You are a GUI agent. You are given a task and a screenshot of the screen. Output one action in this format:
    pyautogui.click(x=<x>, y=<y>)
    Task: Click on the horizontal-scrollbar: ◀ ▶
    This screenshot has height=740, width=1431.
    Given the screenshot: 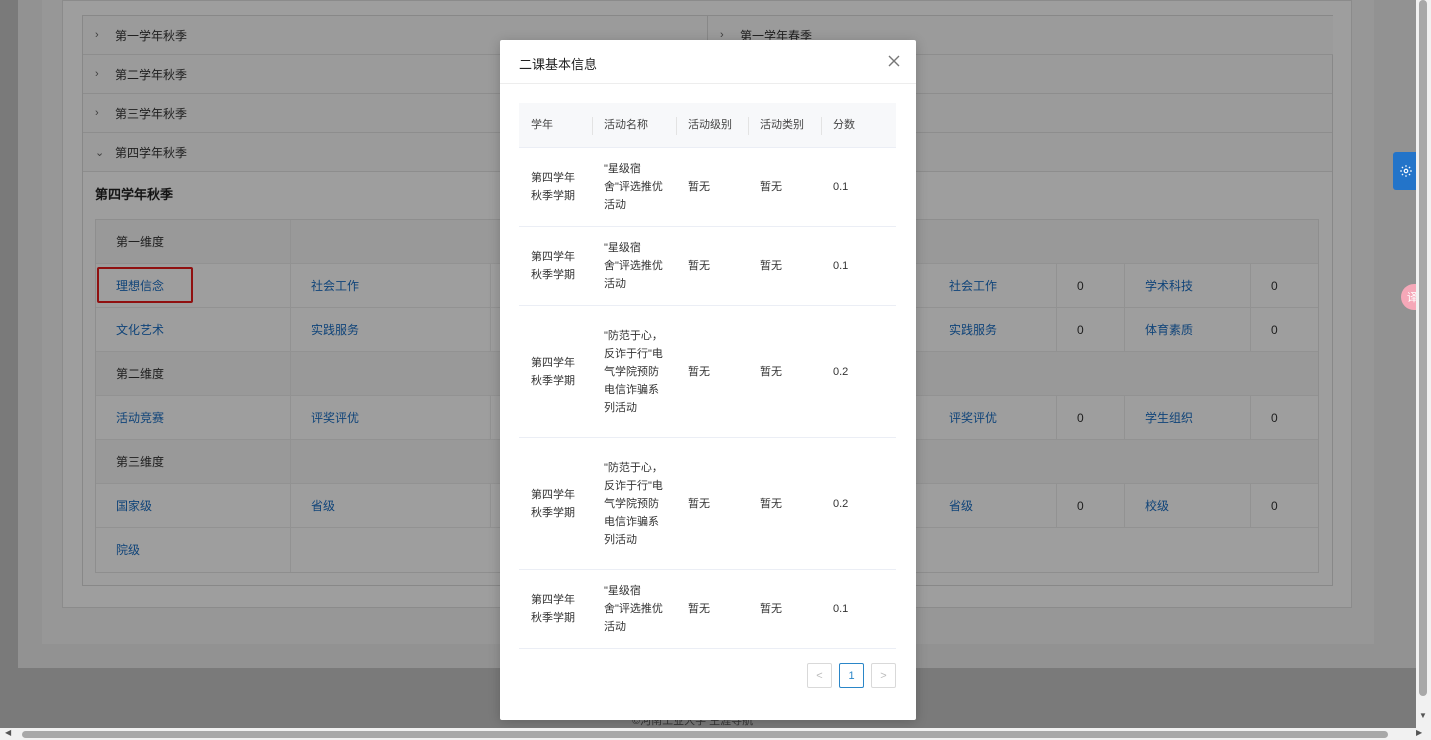 What is the action you would take?
    pyautogui.click(x=715, y=734)
    